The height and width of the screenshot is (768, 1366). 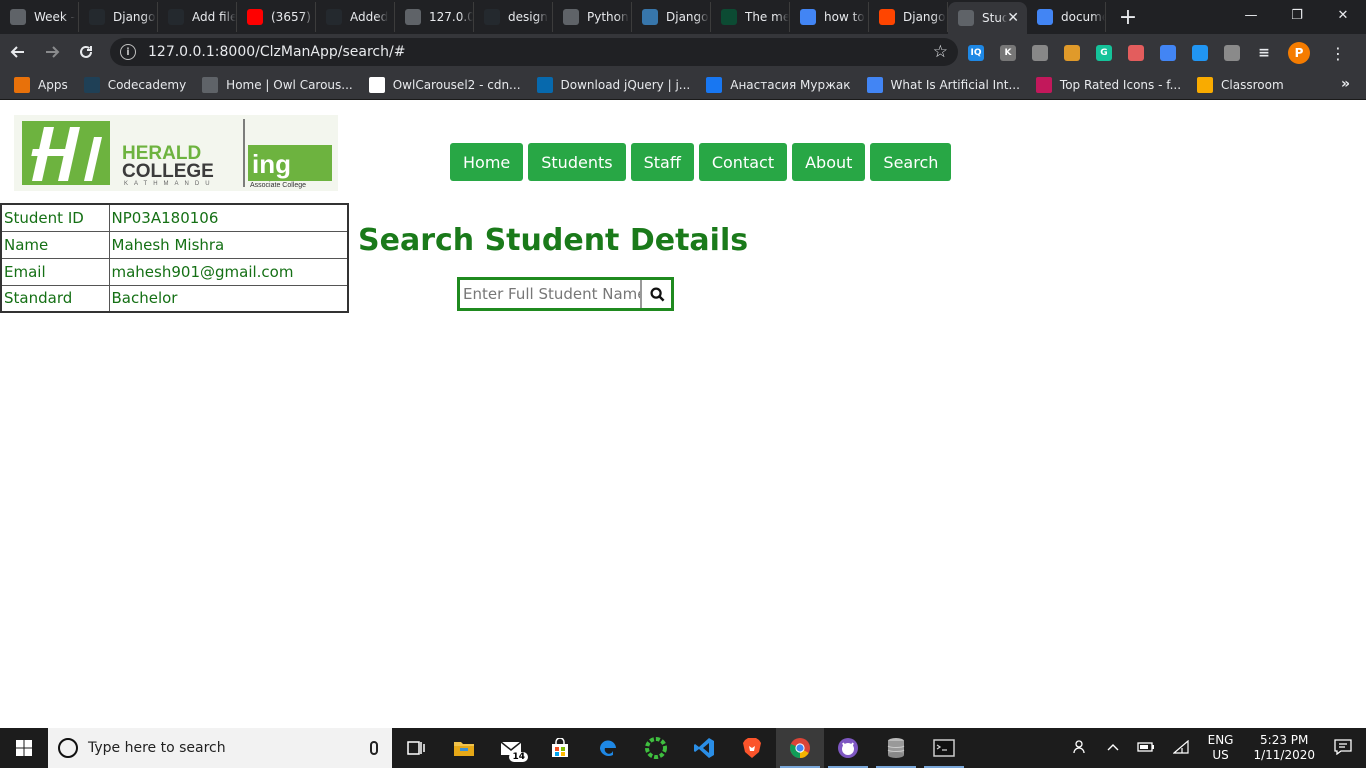 What do you see at coordinates (1128, 17) in the screenshot?
I see `new-tab-button: +` at bounding box center [1128, 17].